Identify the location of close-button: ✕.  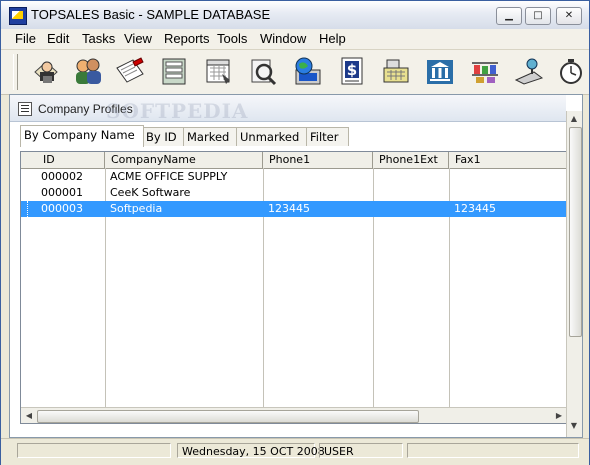
(569, 16).